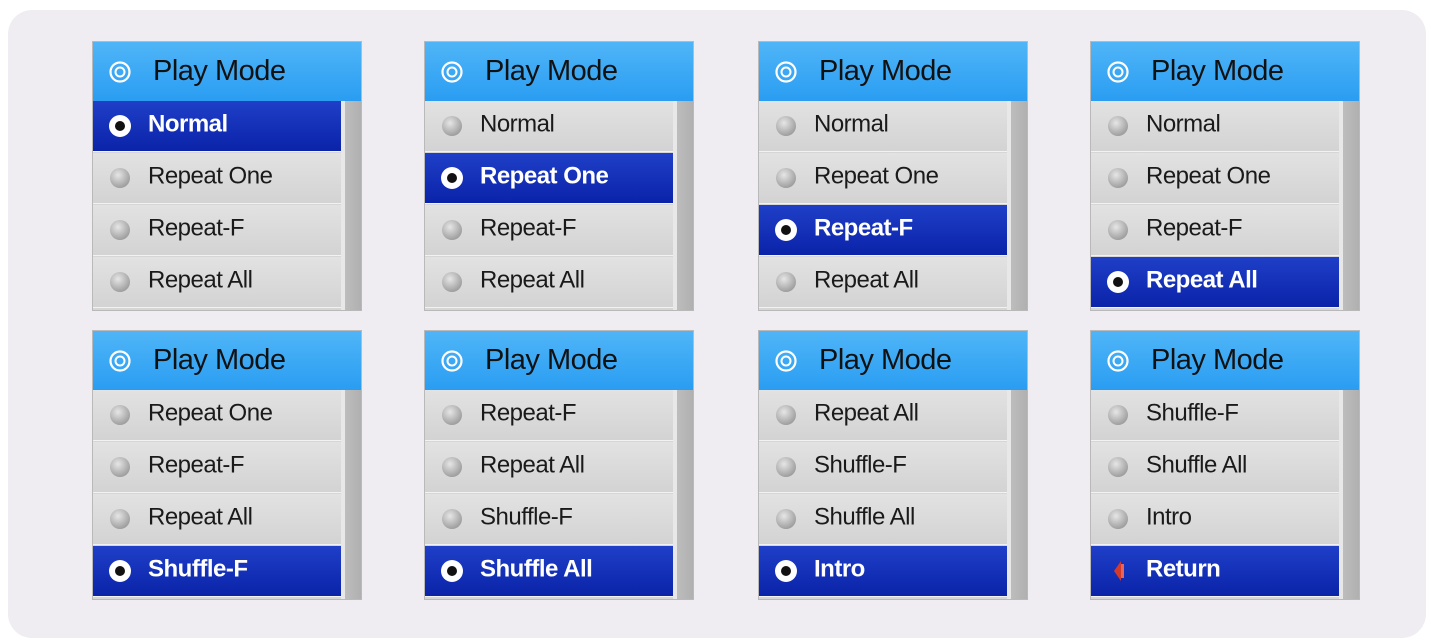  Describe the element at coordinates (188, 124) in the screenshot. I see `option-label: Normal` at that location.